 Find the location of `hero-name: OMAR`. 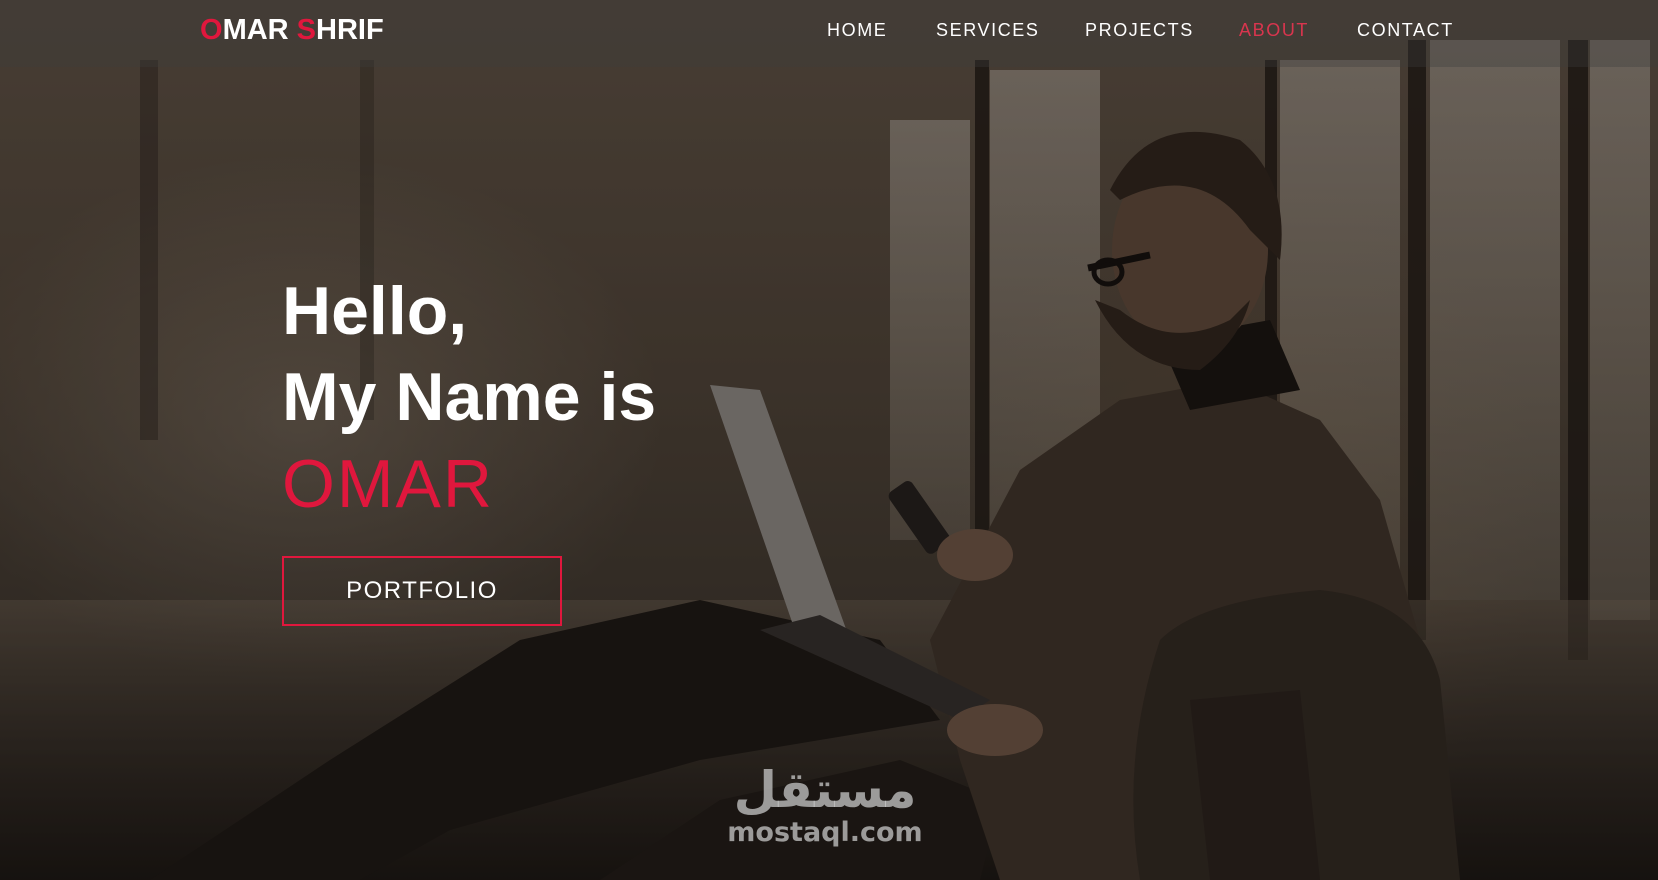

hero-name: OMAR is located at coordinates (388, 484).